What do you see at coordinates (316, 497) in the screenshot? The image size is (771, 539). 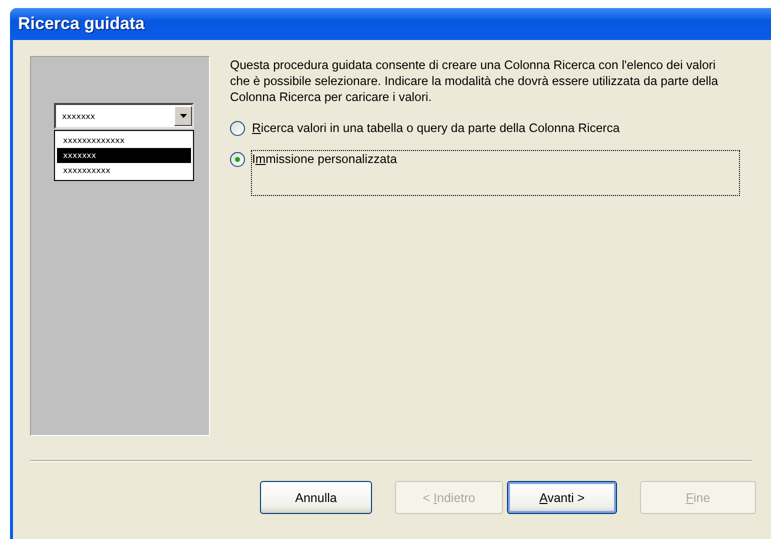 I see `dialog-button: Annulla` at bounding box center [316, 497].